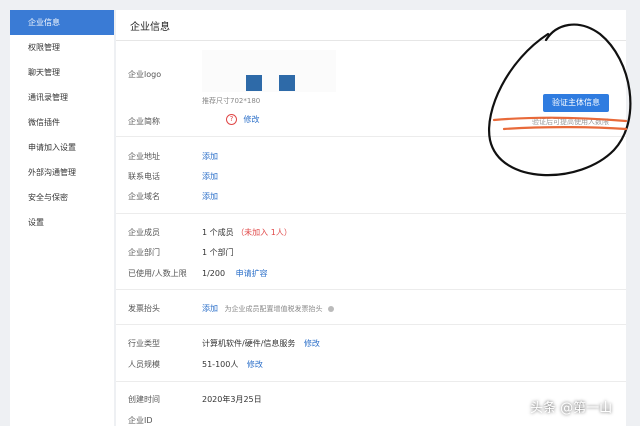  What do you see at coordinates (144, 196) in the screenshot?
I see `domain-label: 企业域名` at bounding box center [144, 196].